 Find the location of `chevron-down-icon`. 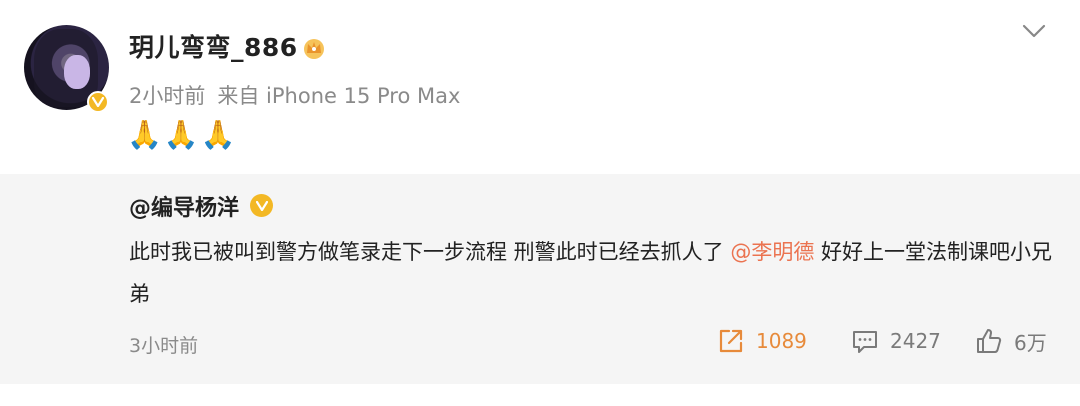

chevron-down-icon is located at coordinates (1034, 31).